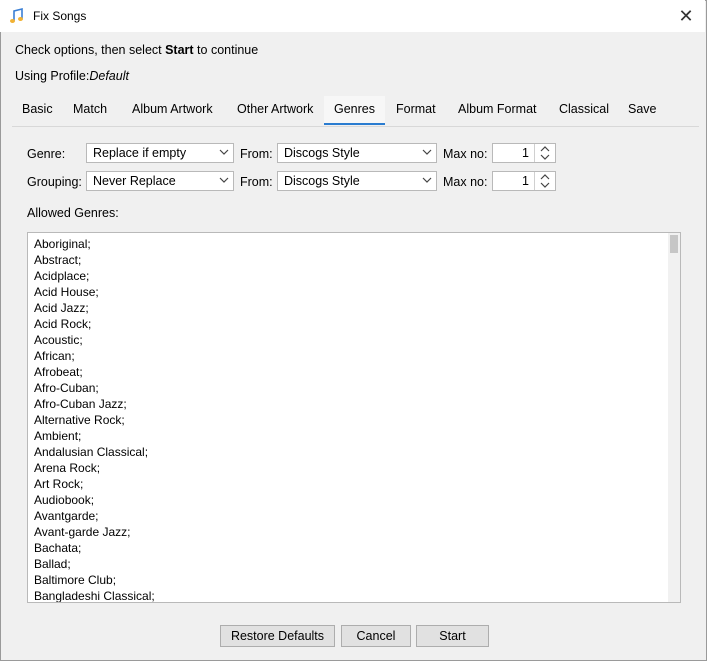 Image resolution: width=709 pixels, height=663 pixels. What do you see at coordinates (80, 404) in the screenshot?
I see `list-item: Afro-Cuban Jazz;` at bounding box center [80, 404].